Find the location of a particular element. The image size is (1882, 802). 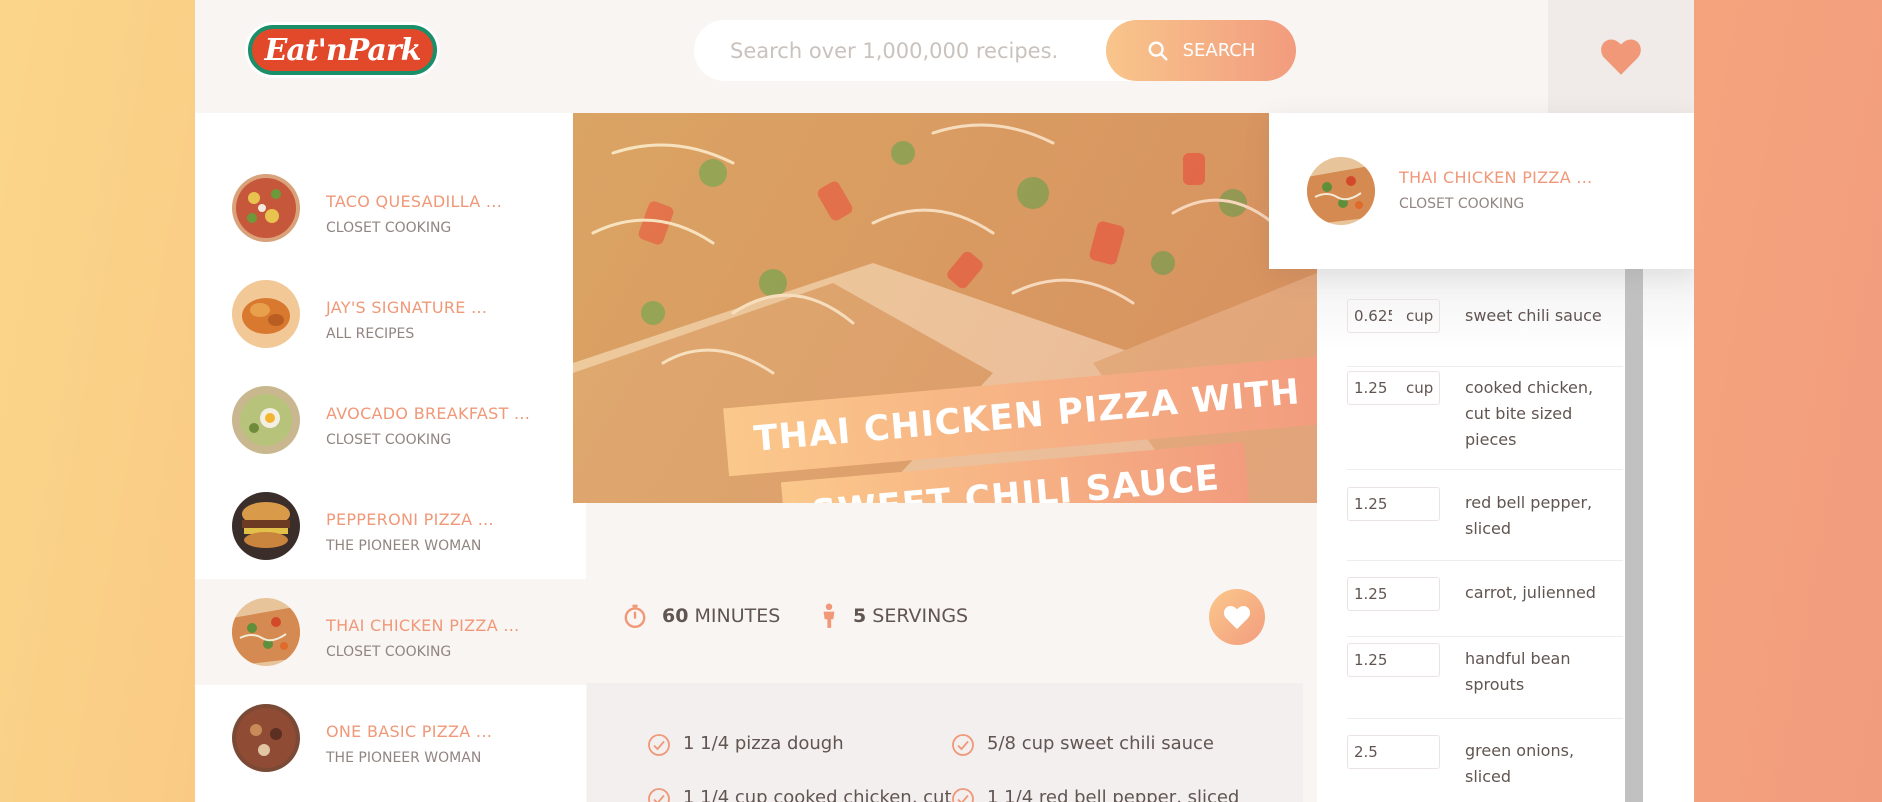

quantity-input: 2.5 is located at coordinates (1393, 752).